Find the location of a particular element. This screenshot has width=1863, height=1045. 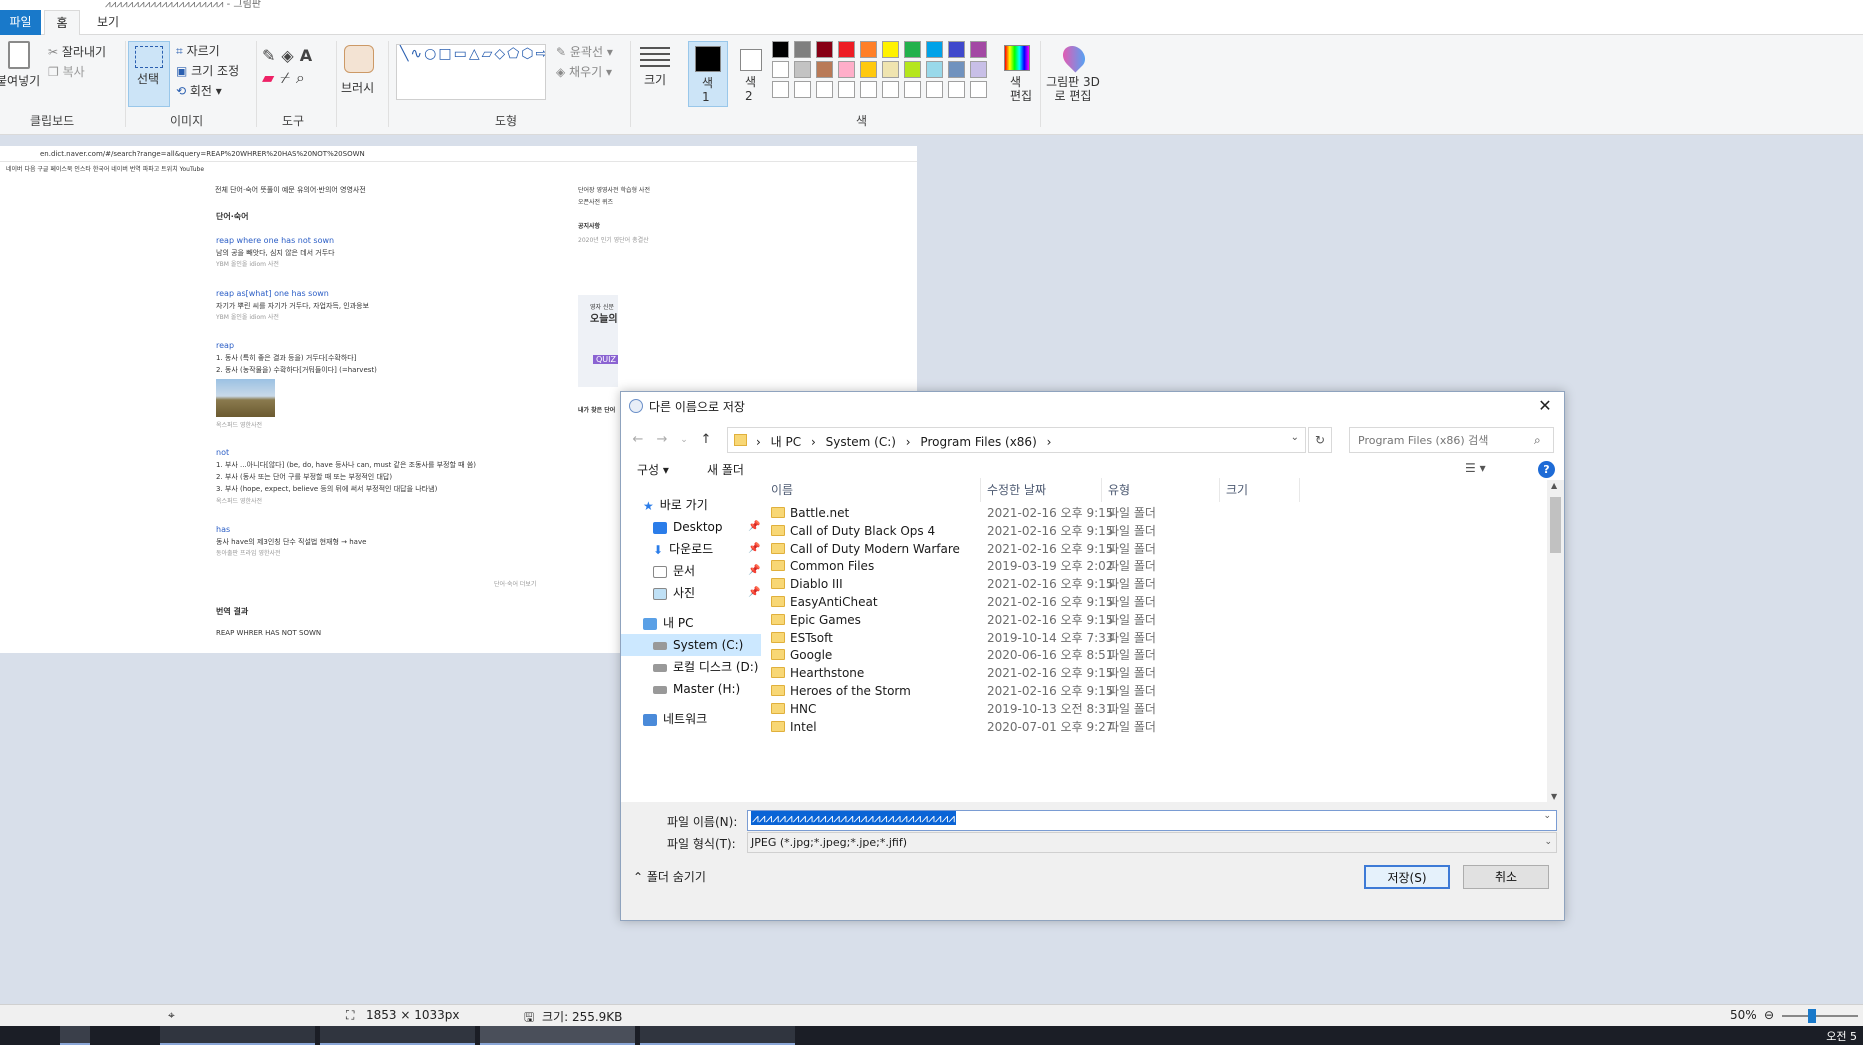

scrollbar: ▲ ▼ is located at coordinates (1555, 641).